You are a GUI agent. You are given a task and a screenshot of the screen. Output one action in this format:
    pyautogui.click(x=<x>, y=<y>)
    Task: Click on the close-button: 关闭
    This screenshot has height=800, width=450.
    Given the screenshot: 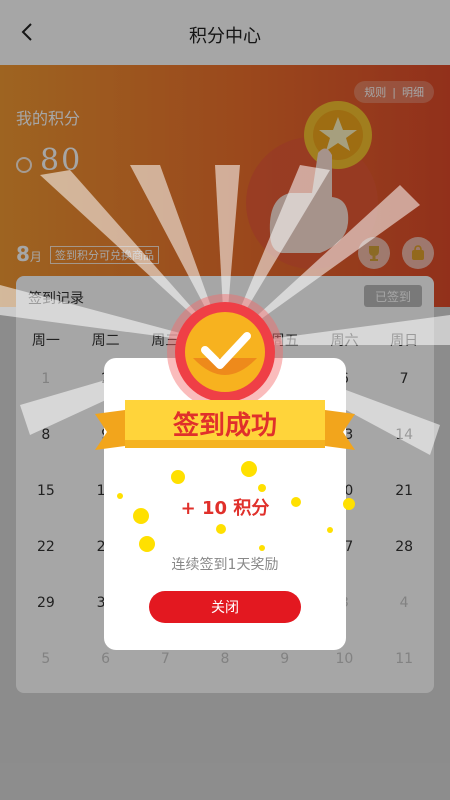 What is the action you would take?
    pyautogui.click(x=225, y=607)
    